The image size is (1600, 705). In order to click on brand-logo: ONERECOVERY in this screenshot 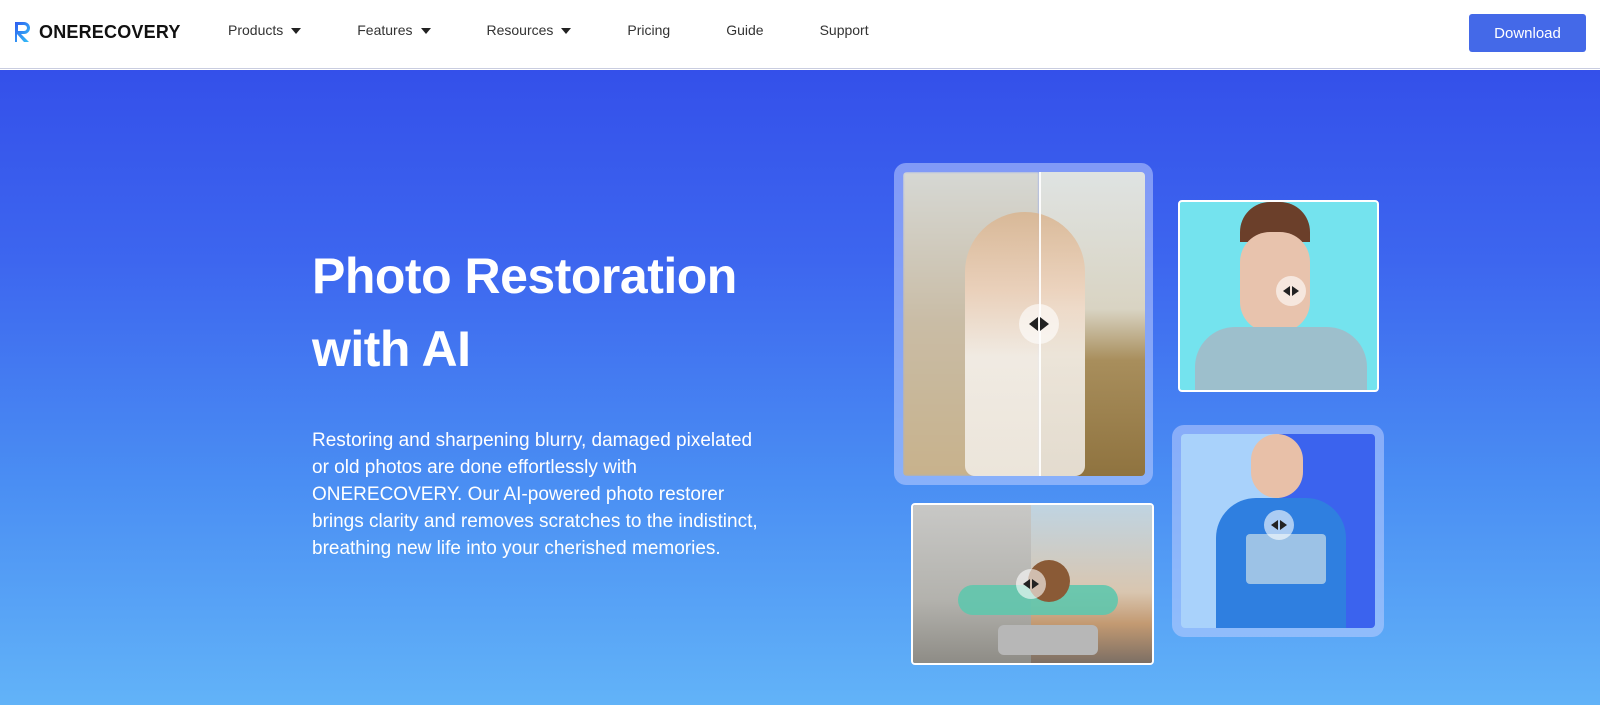, I will do `click(97, 32)`.